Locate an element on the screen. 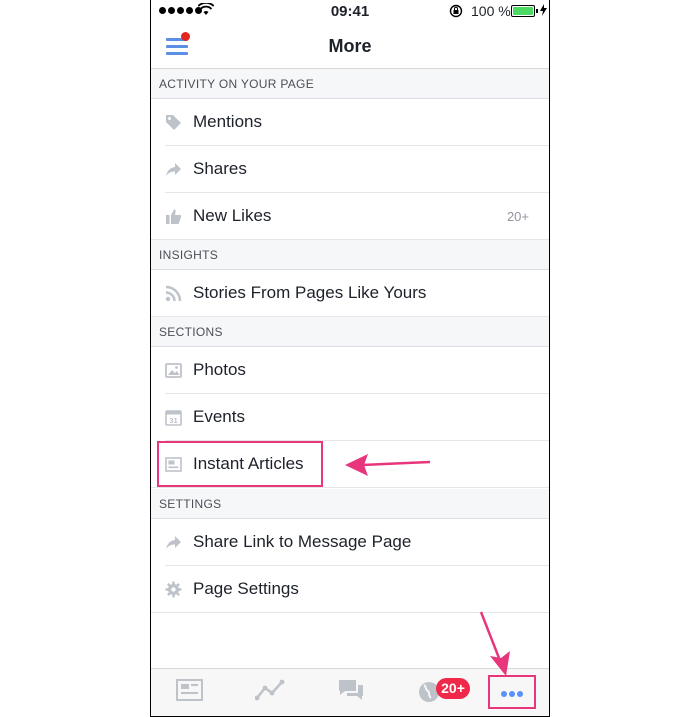 The width and height of the screenshot is (700, 717). messages-icon is located at coordinates (351, 690).